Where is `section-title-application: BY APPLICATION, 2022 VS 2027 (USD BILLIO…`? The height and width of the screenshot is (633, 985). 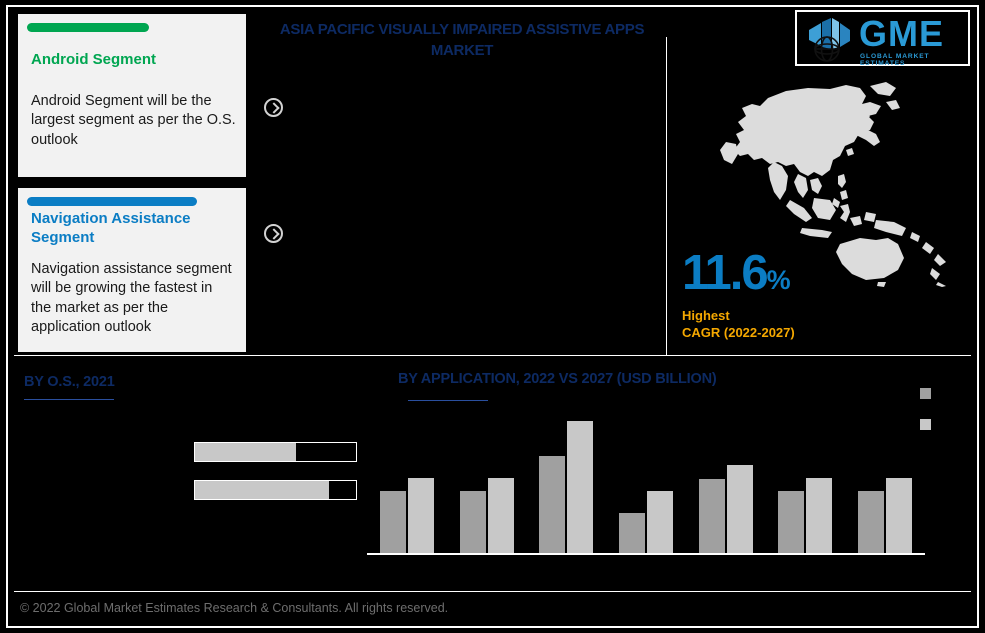 section-title-application: BY APPLICATION, 2022 VS 2027 (USD BILLIO… is located at coordinates (557, 379).